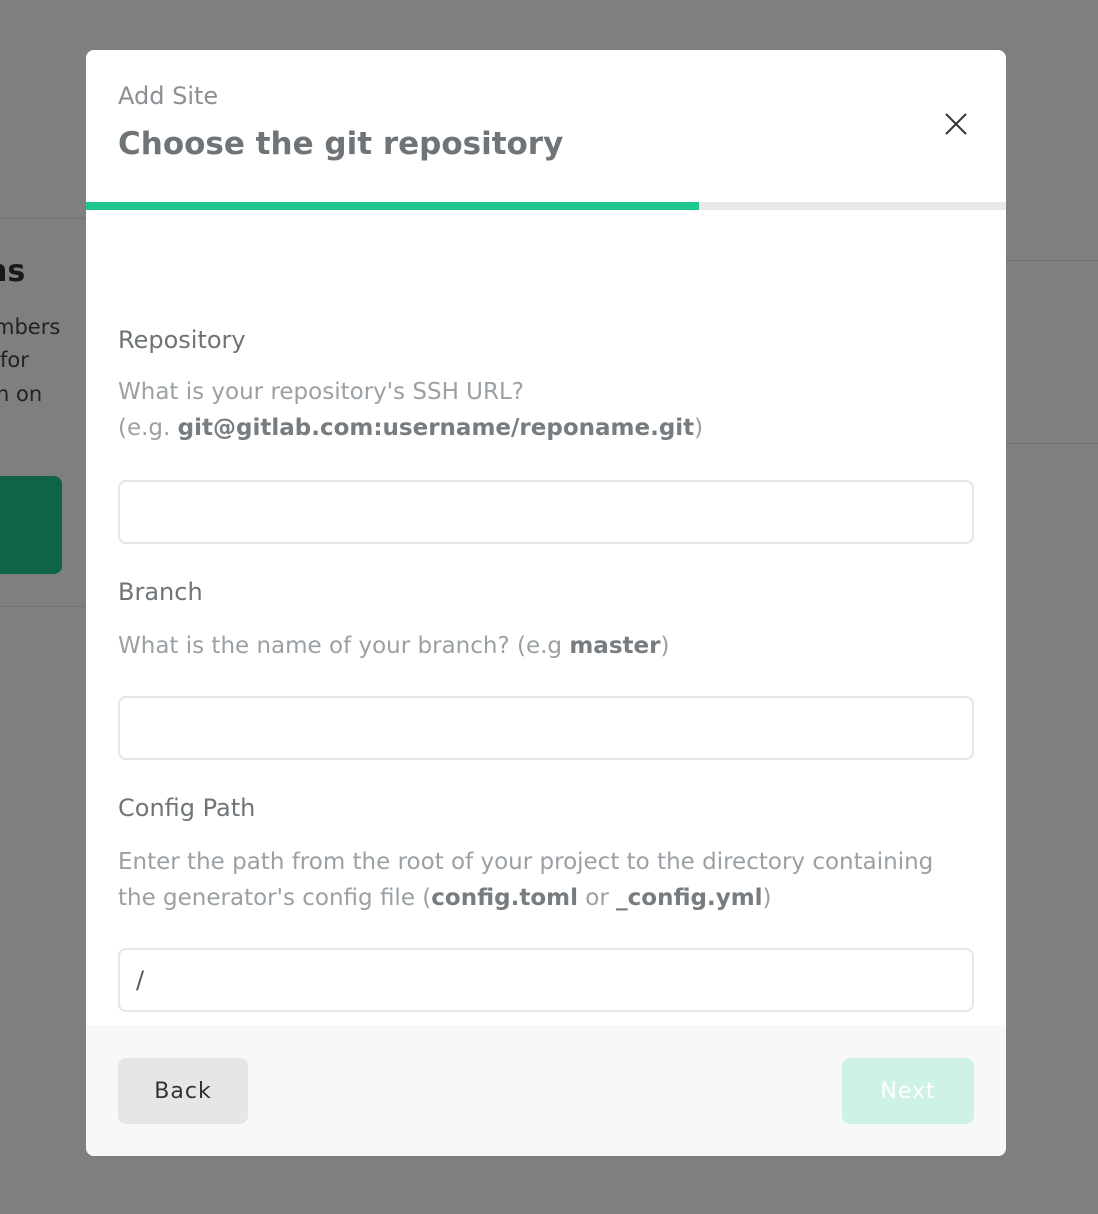 The image size is (1098, 1214). I want to click on branch-input, so click(546, 728).